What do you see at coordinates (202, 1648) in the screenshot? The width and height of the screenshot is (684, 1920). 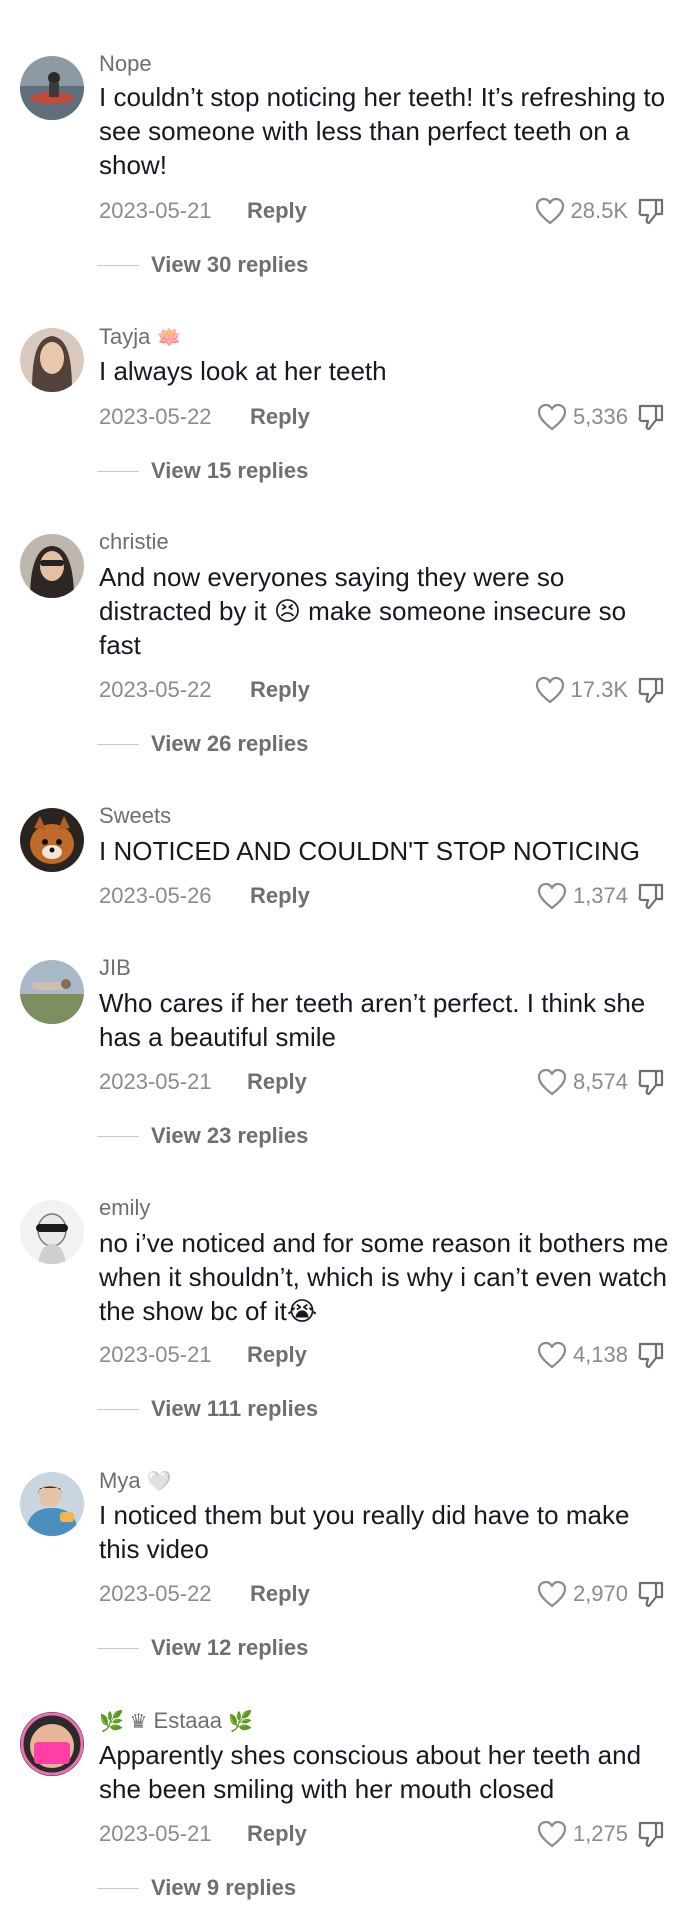 I see `view-replies-button: View 12 replies` at bounding box center [202, 1648].